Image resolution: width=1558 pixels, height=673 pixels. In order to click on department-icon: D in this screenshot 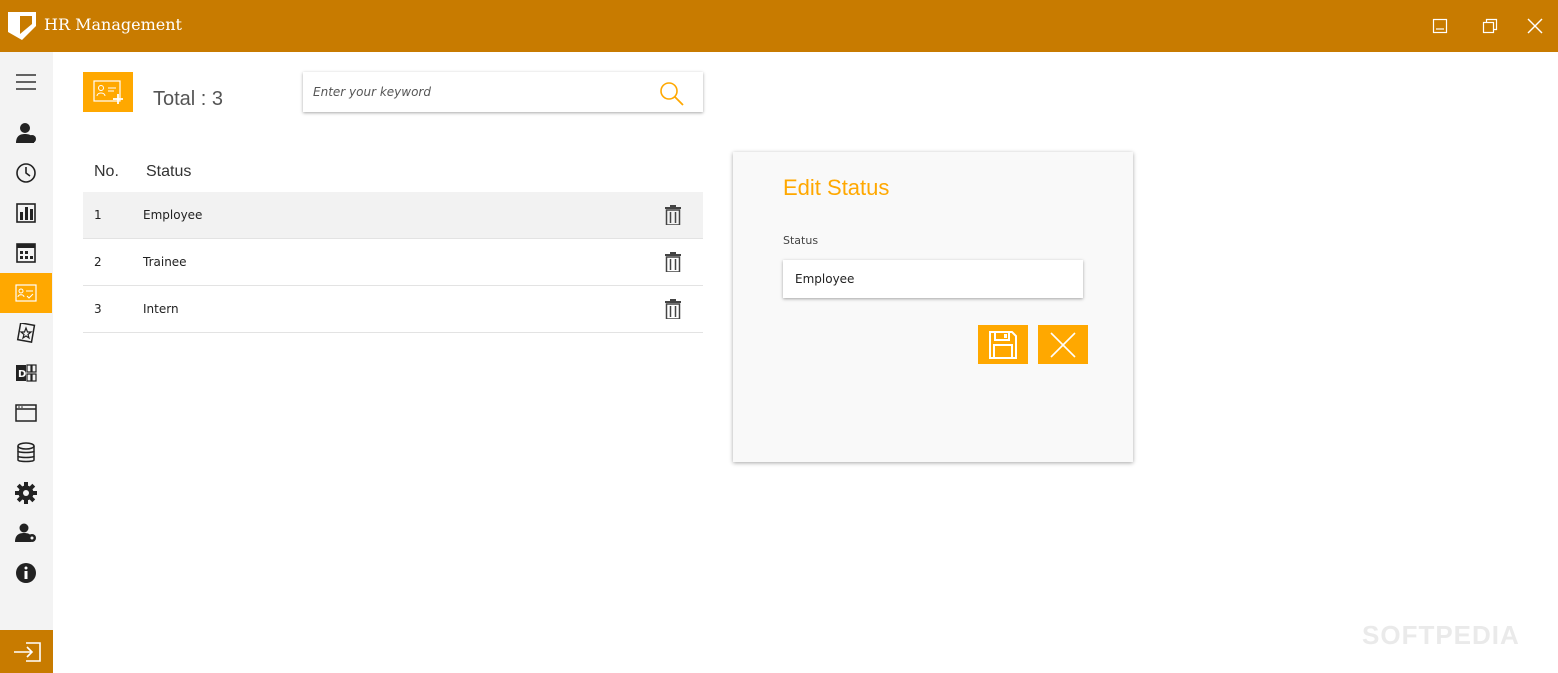, I will do `click(26, 373)`.